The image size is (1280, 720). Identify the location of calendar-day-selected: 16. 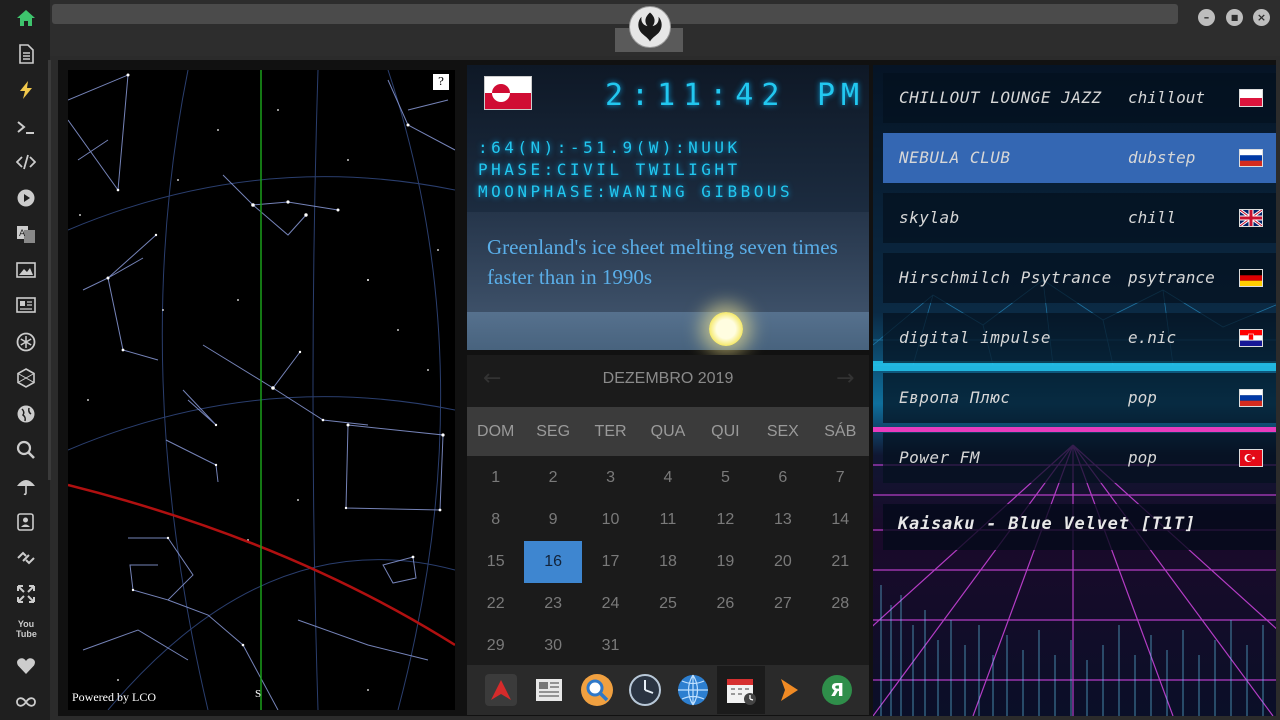
(553, 562).